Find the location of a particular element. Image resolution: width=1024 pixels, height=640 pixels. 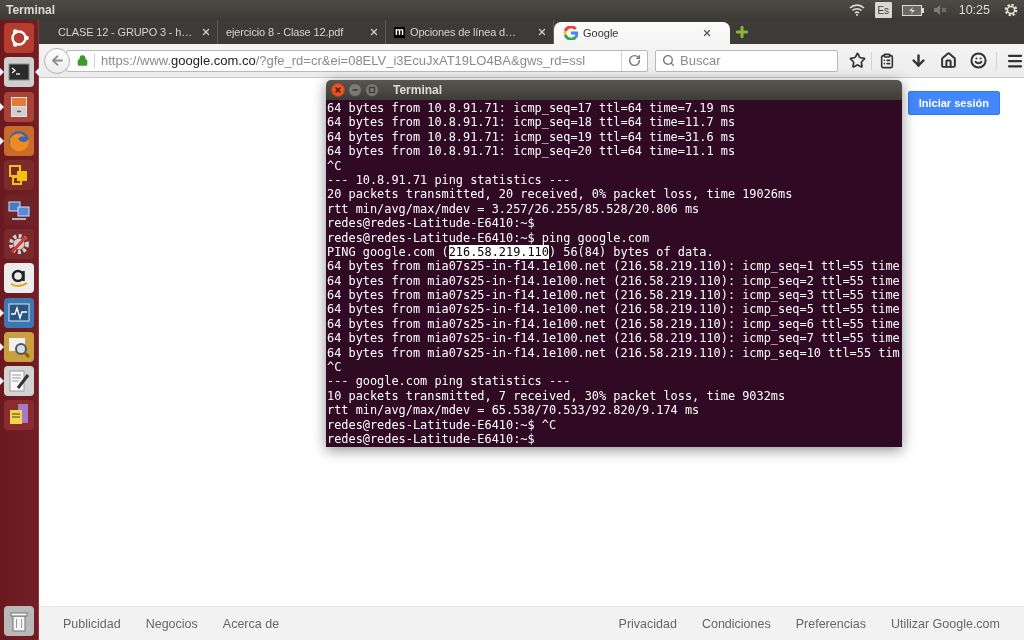

keyboard-layout-indicator: Es is located at coordinates (883, 10).